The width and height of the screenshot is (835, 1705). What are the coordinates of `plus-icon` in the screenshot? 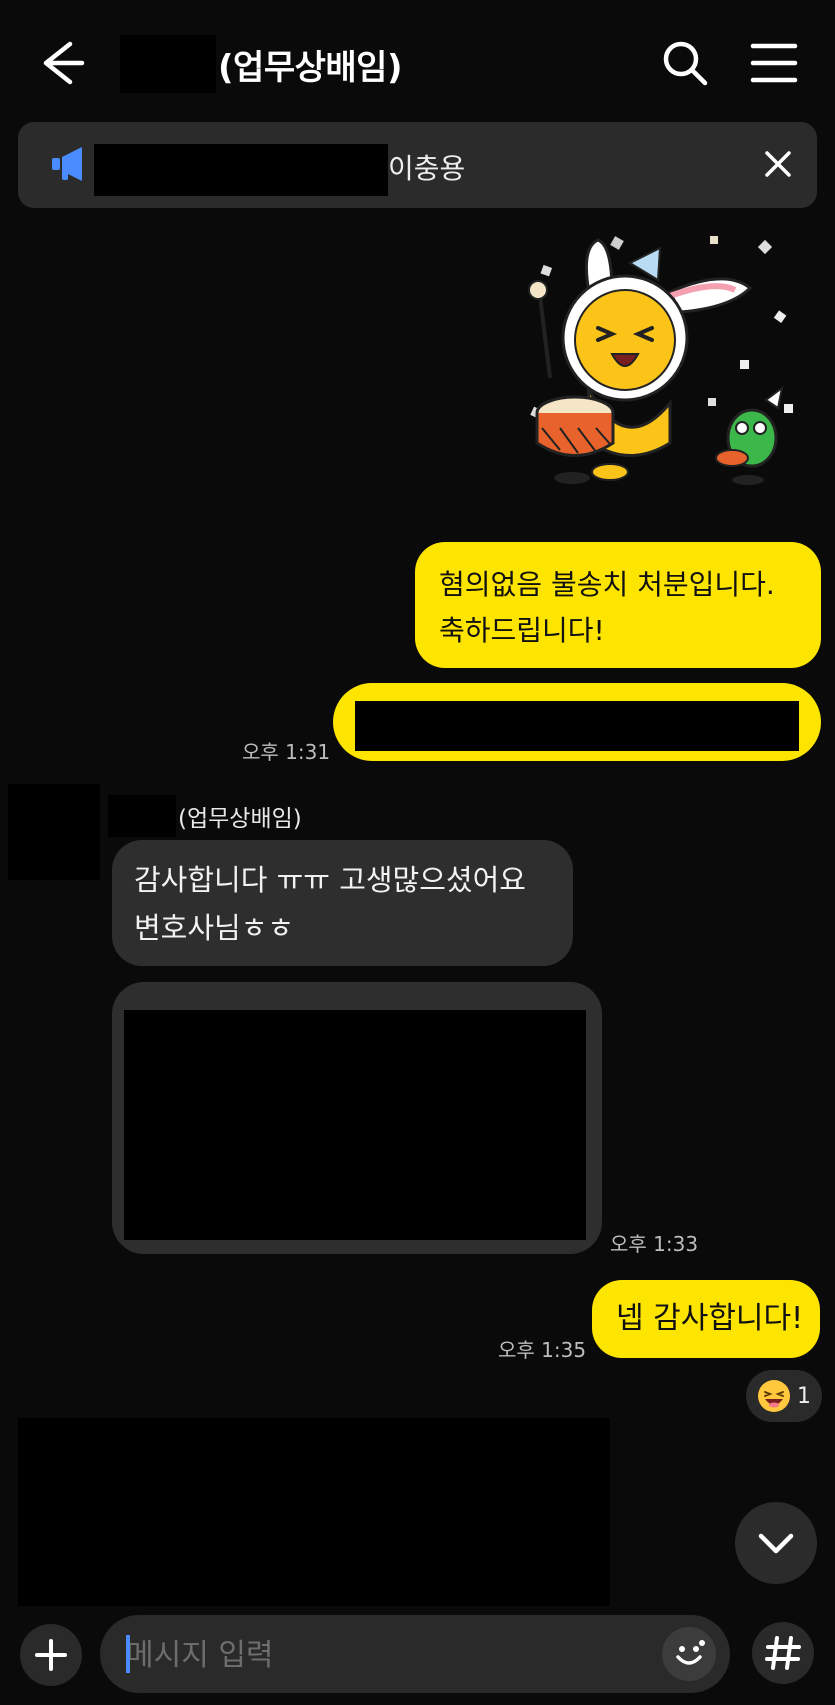 It's located at (51, 1655).